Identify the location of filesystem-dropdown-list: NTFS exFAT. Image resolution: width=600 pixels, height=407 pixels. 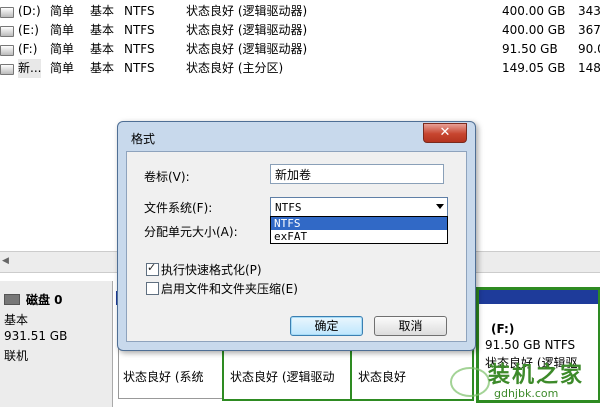
(359, 230).